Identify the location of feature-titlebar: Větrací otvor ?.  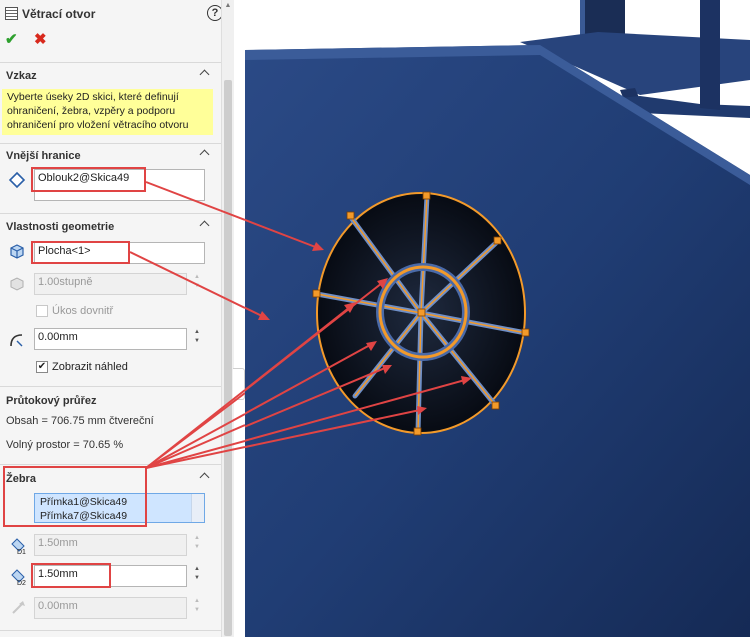
(110, 13).